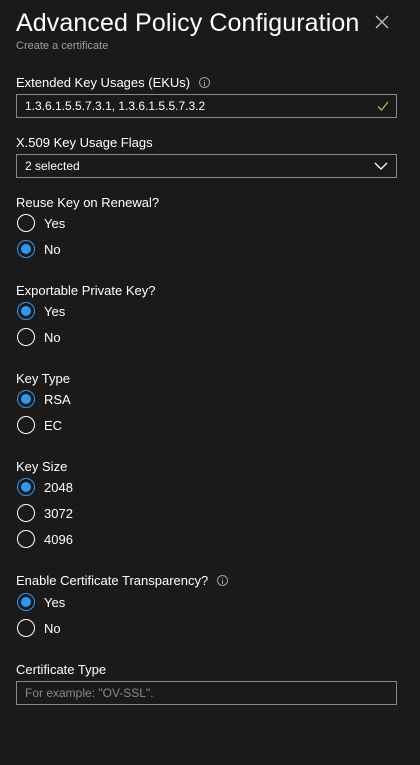 The width and height of the screenshot is (420, 765). What do you see at coordinates (39, 628) in the screenshot?
I see `transparency-no-option: No` at bounding box center [39, 628].